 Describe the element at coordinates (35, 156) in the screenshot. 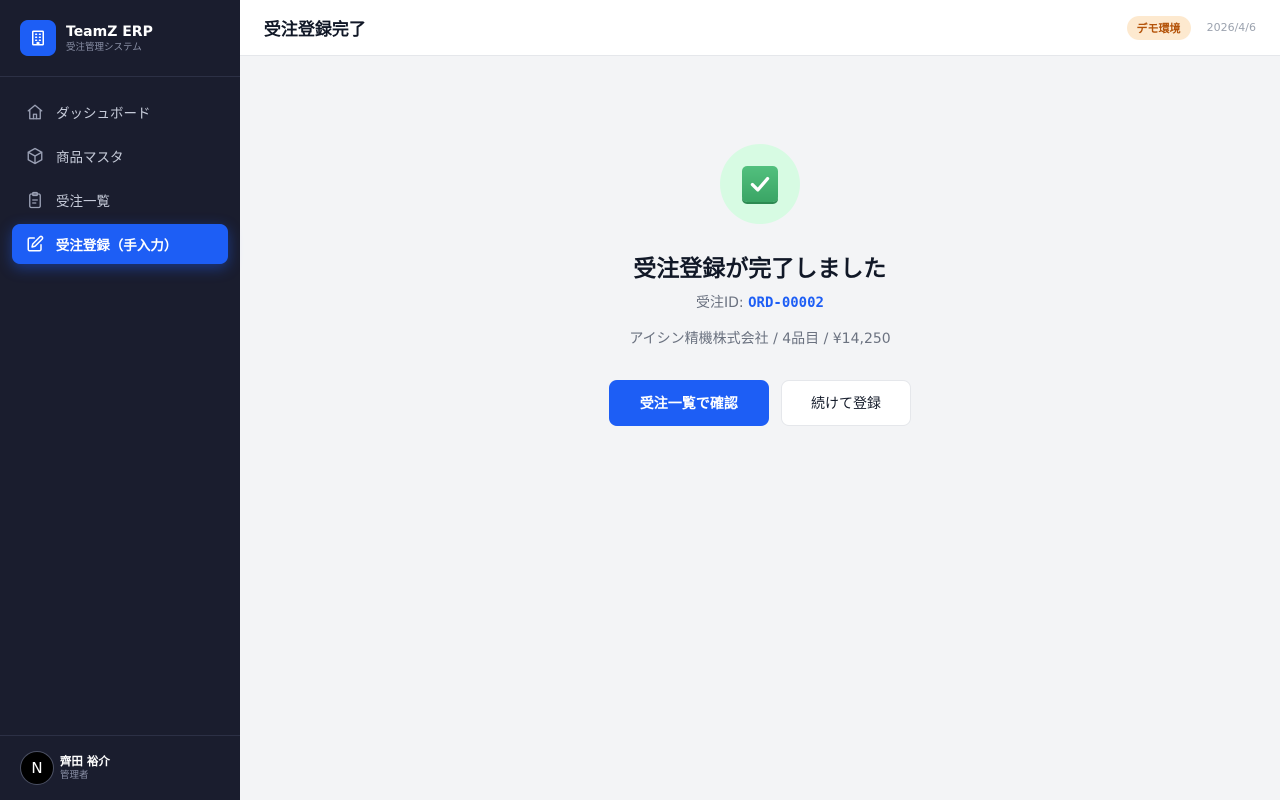

I see `box-icon` at that location.